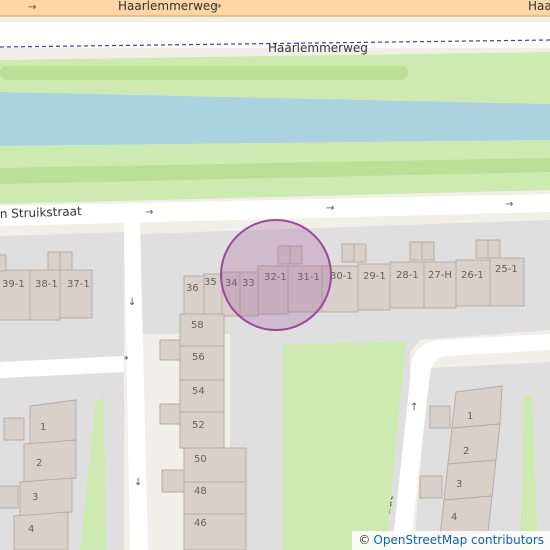 The image size is (550, 550). What do you see at coordinates (458, 540) in the screenshot?
I see `openstreetmap-attribution-link: OpenStreetMap contributors` at bounding box center [458, 540].